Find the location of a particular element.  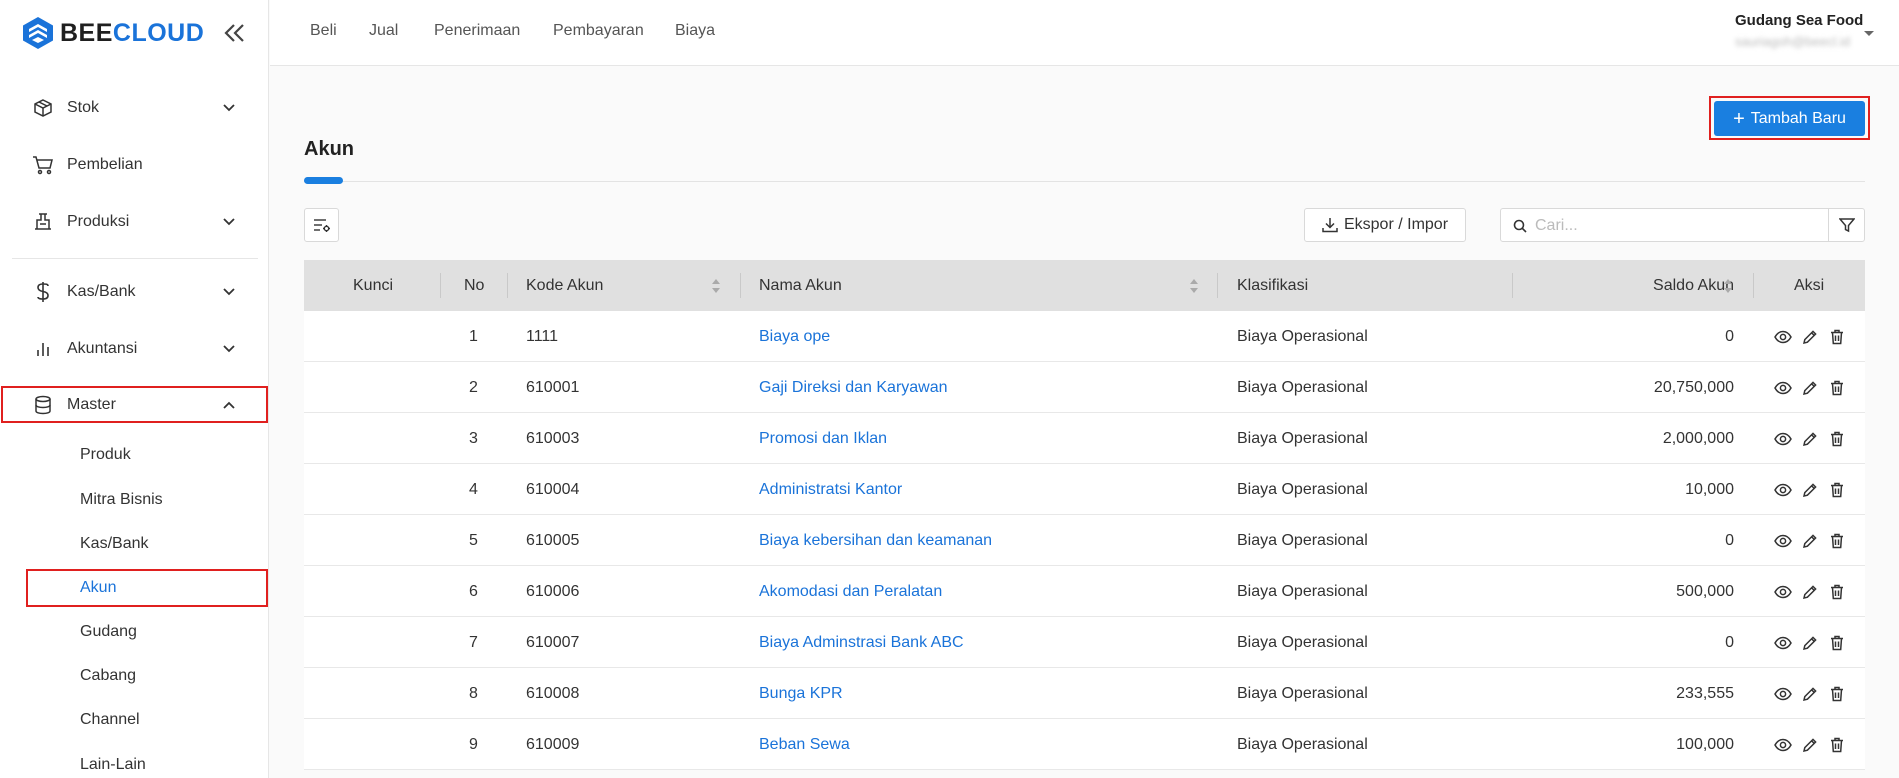

search-input is located at coordinates (1677, 226).